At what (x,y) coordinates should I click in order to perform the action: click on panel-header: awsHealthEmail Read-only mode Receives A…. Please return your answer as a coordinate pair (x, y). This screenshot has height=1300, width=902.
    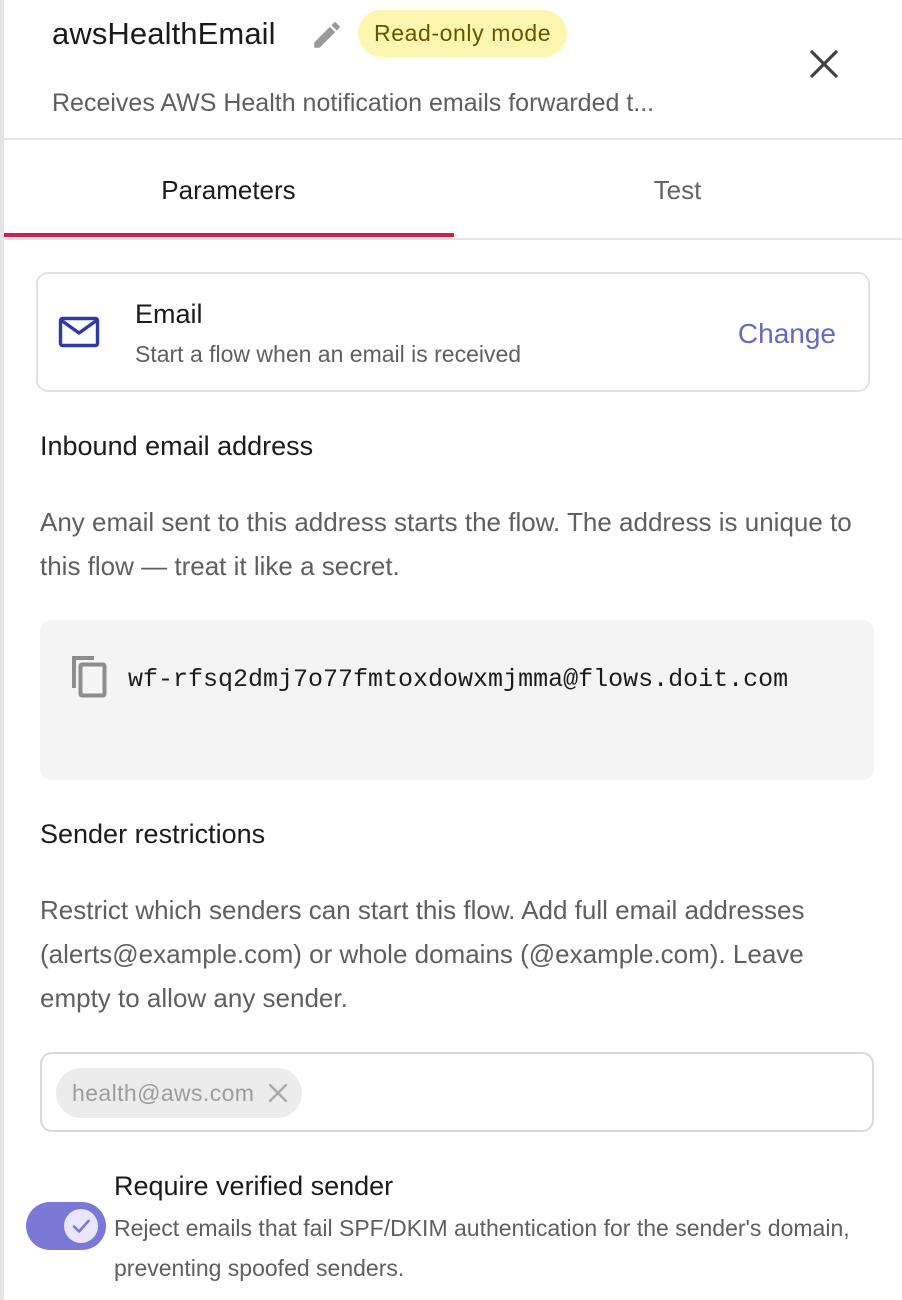
    Looking at the image, I should click on (453, 70).